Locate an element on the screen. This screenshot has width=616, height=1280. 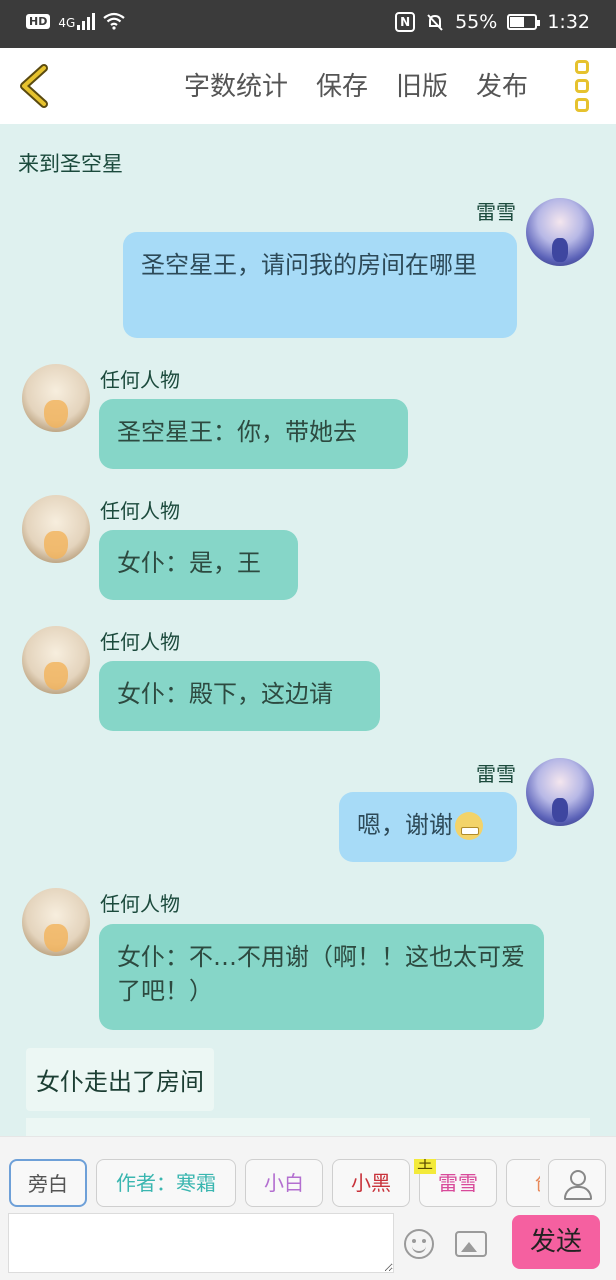
profile-icon is located at coordinates (577, 1183).